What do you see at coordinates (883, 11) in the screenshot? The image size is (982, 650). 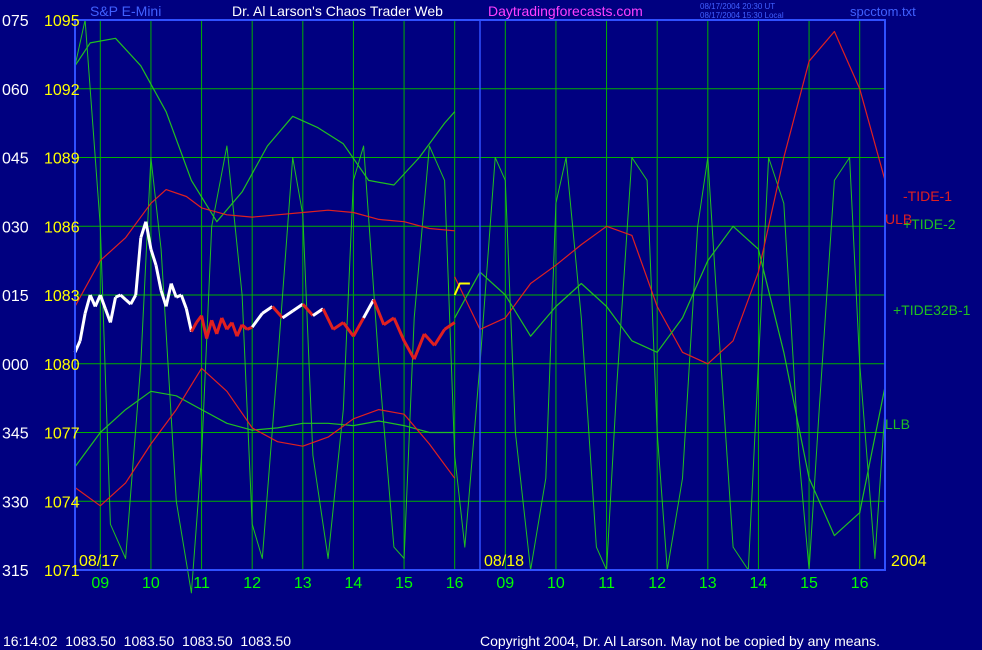 I see `data-filename: spcctom.txt` at bounding box center [883, 11].